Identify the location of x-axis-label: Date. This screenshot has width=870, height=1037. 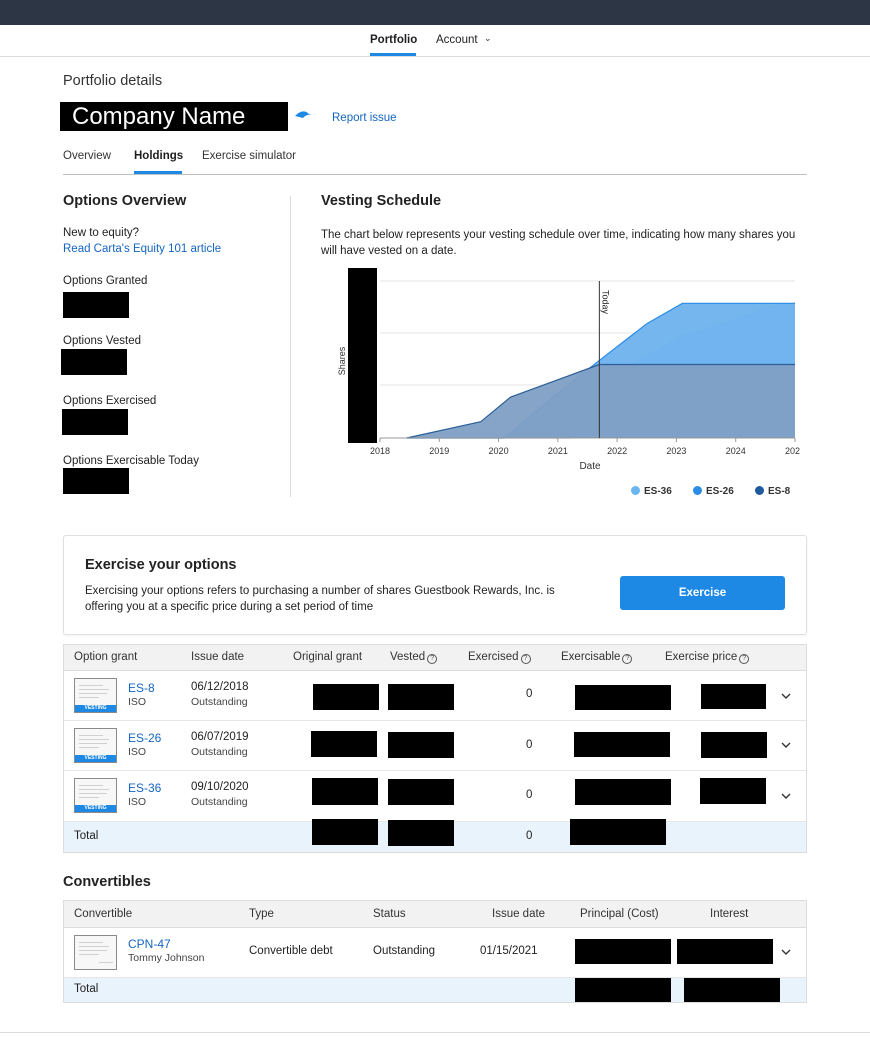
(590, 466).